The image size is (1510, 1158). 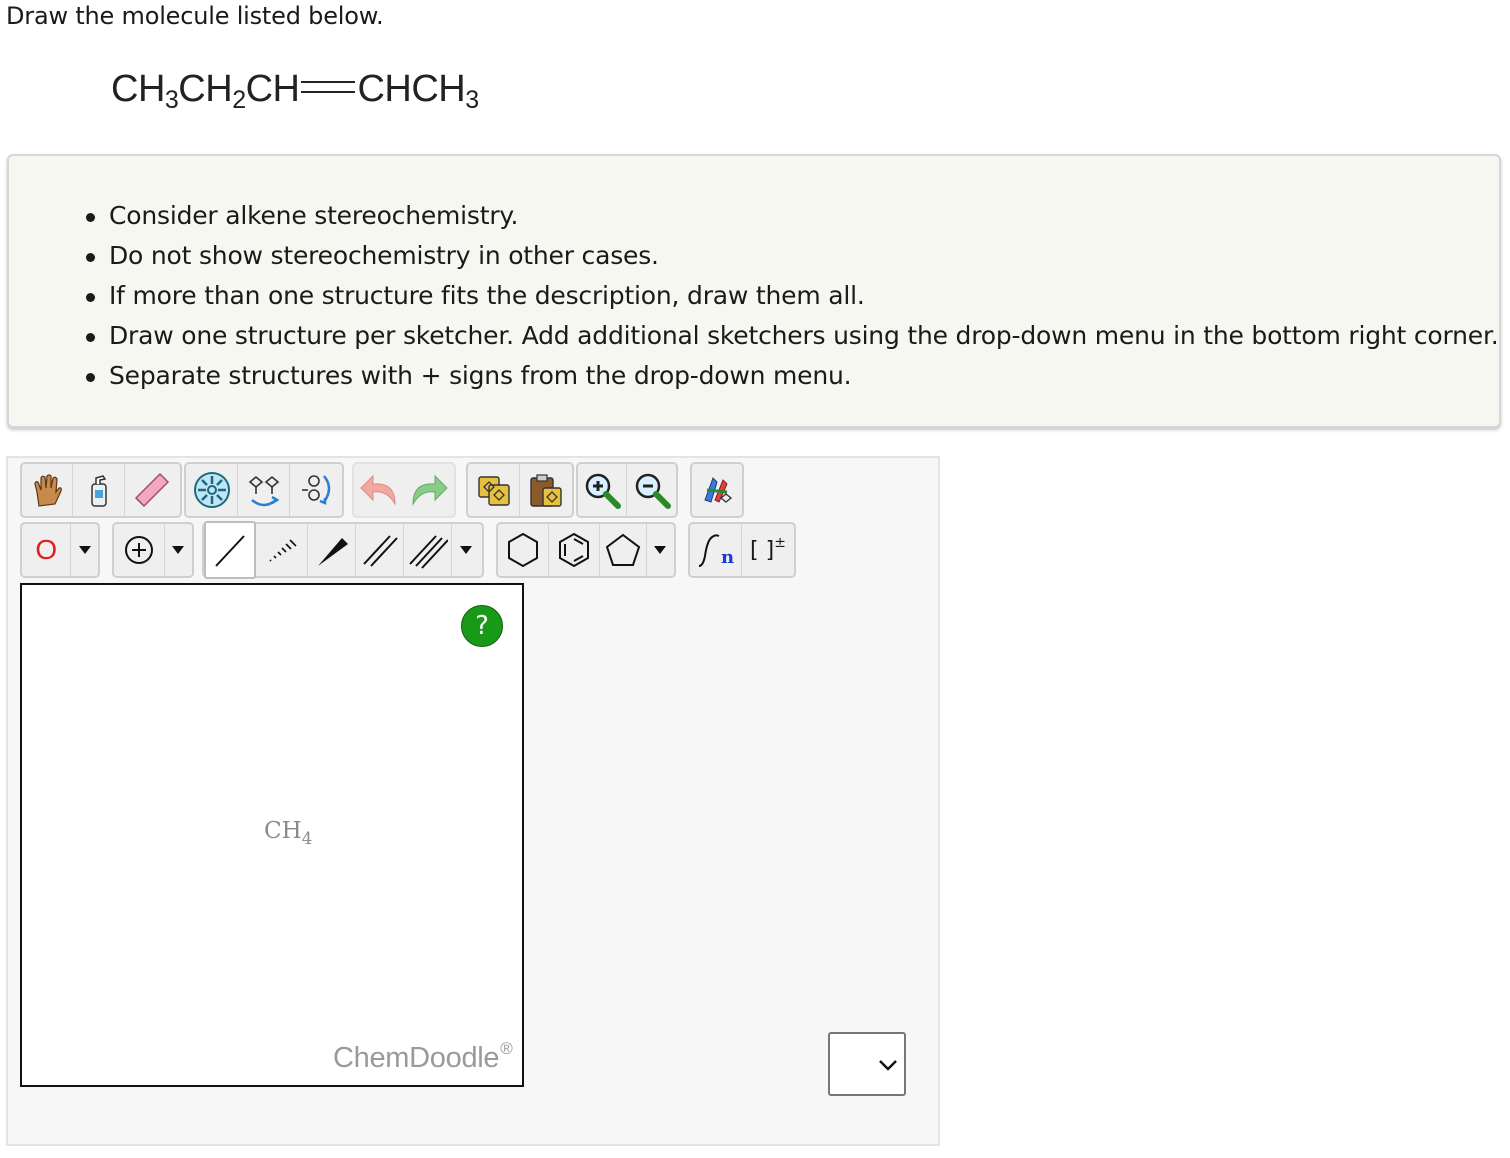 I want to click on template-group: n [ ] ±, so click(x=742, y=550).